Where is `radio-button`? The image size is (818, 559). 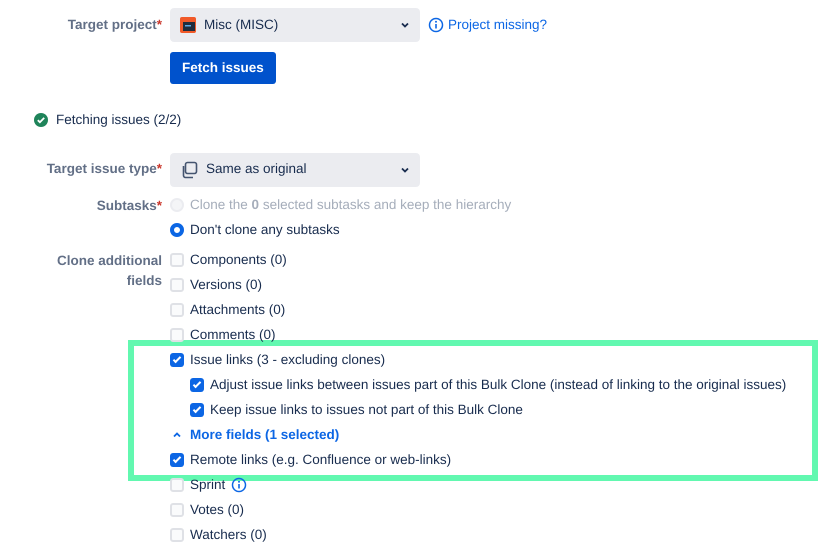
radio-button is located at coordinates (177, 230).